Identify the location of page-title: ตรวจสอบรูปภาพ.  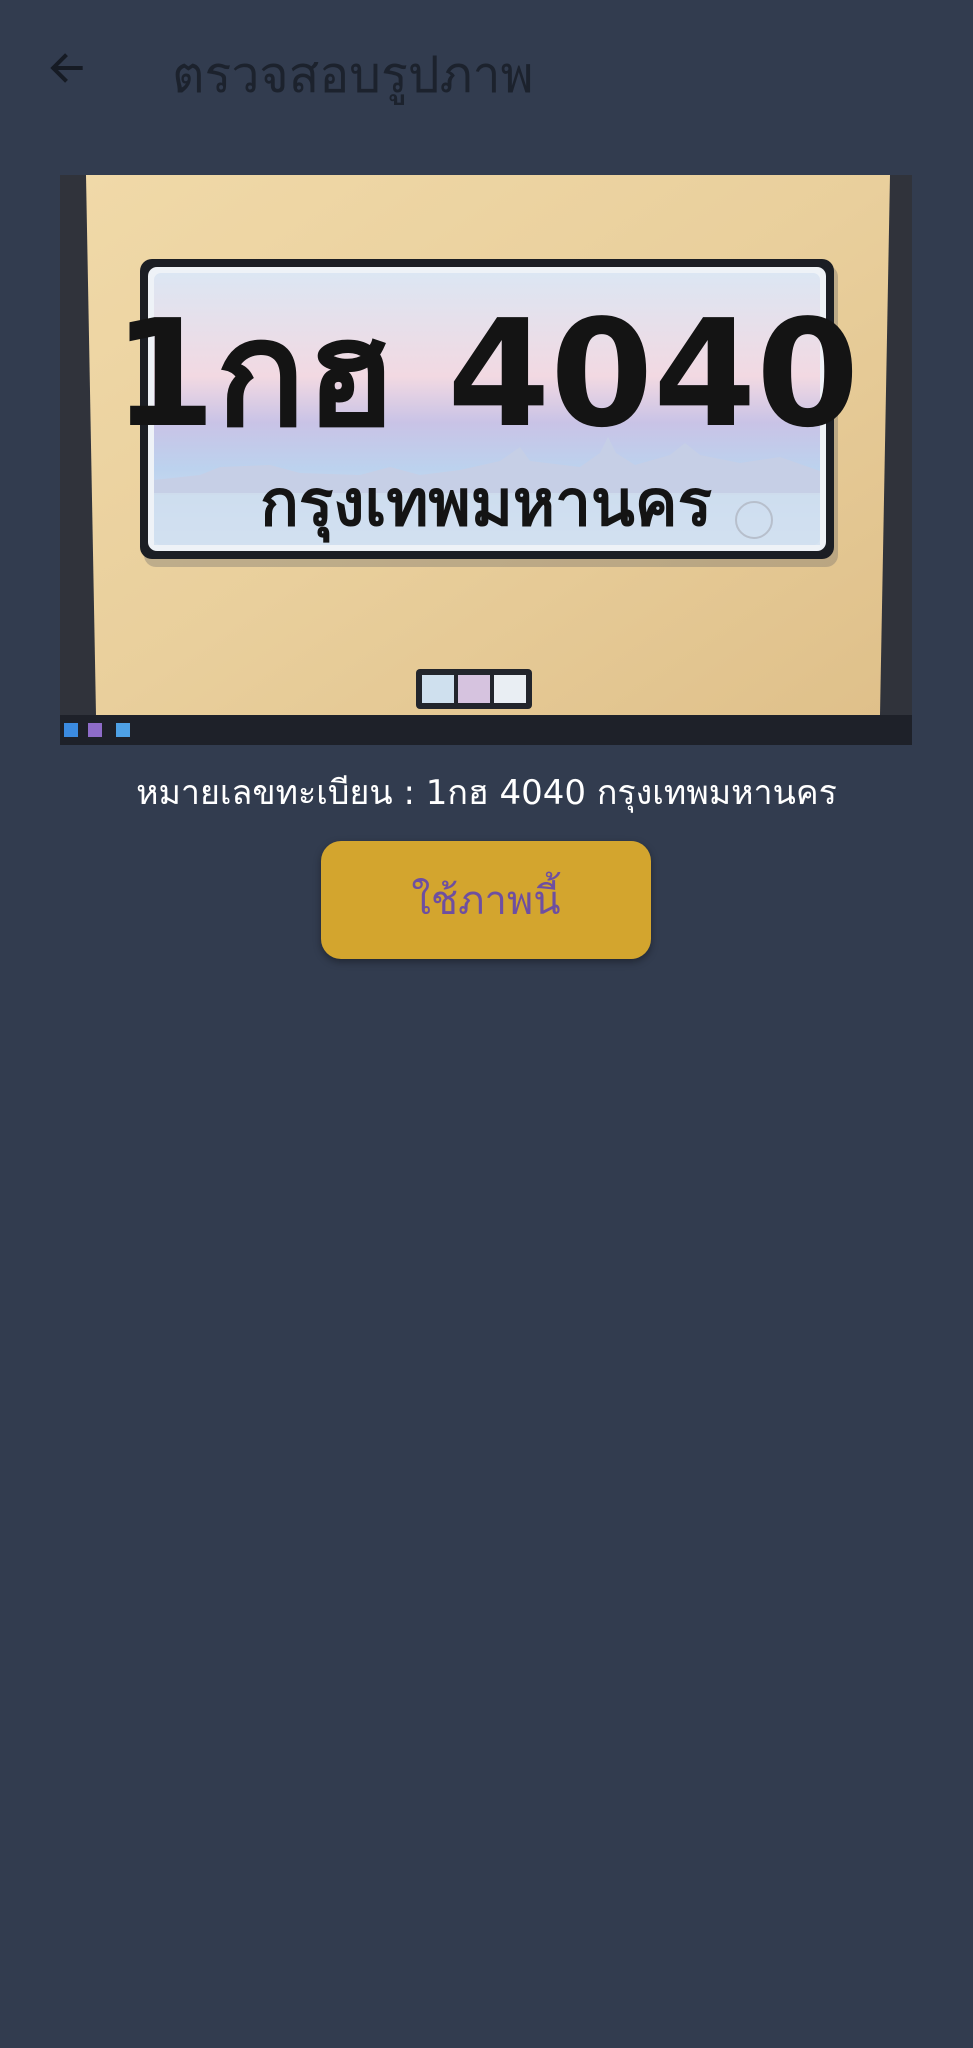
(353, 75).